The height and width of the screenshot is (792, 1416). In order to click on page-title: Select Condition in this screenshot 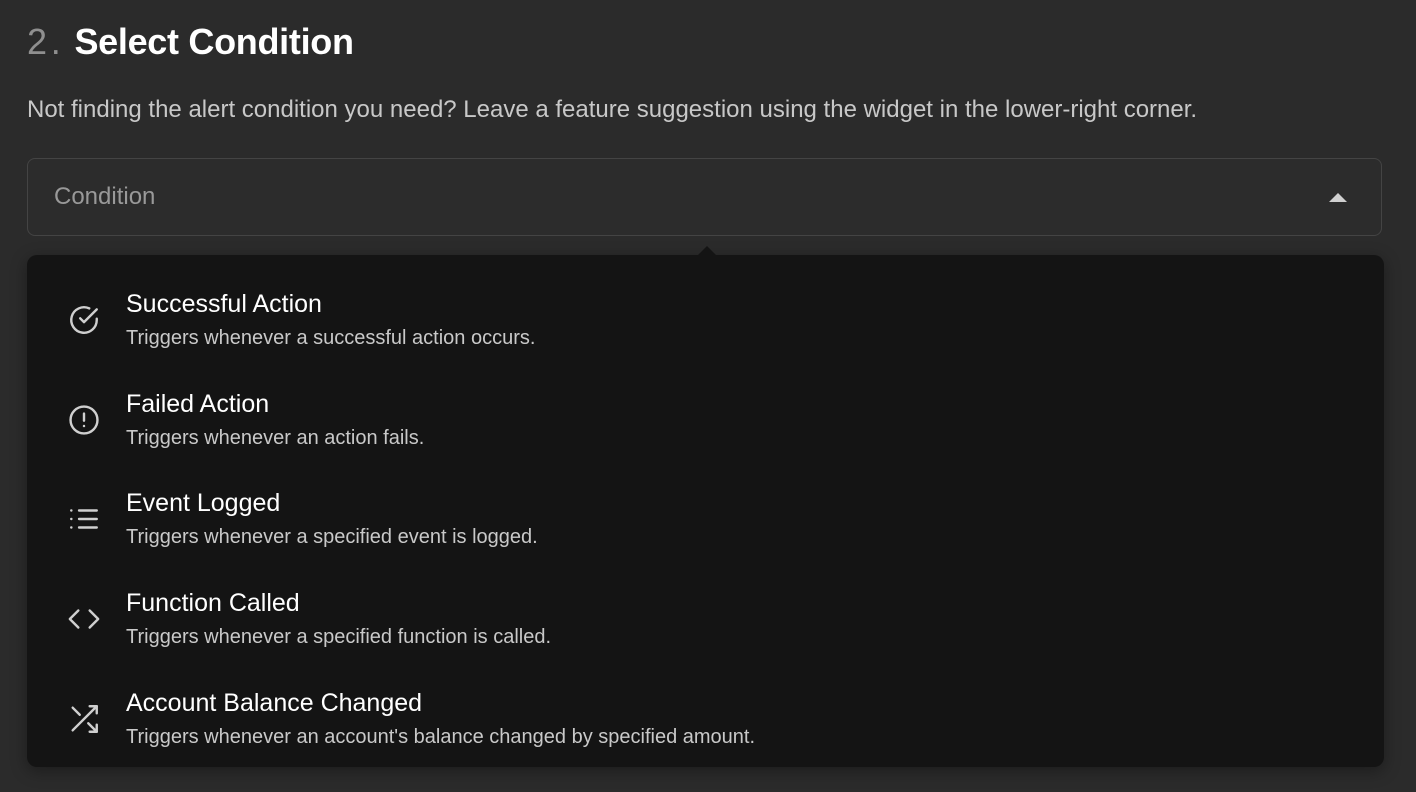, I will do `click(214, 41)`.